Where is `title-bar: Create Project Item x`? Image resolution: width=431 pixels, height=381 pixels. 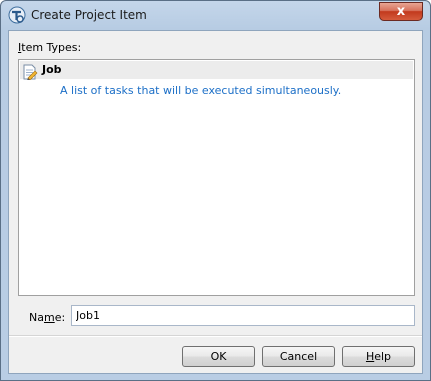 title-bar: Create Project Item x is located at coordinates (215, 15).